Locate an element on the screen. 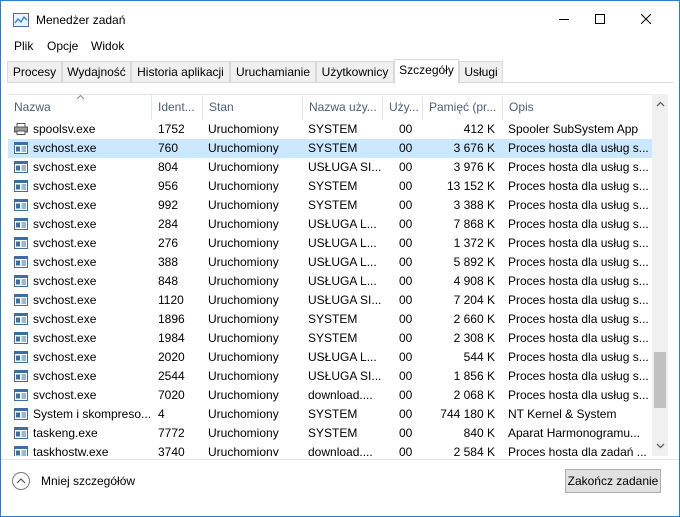 This screenshot has height=517, width=680. scroll-thumb is located at coordinates (660, 380).